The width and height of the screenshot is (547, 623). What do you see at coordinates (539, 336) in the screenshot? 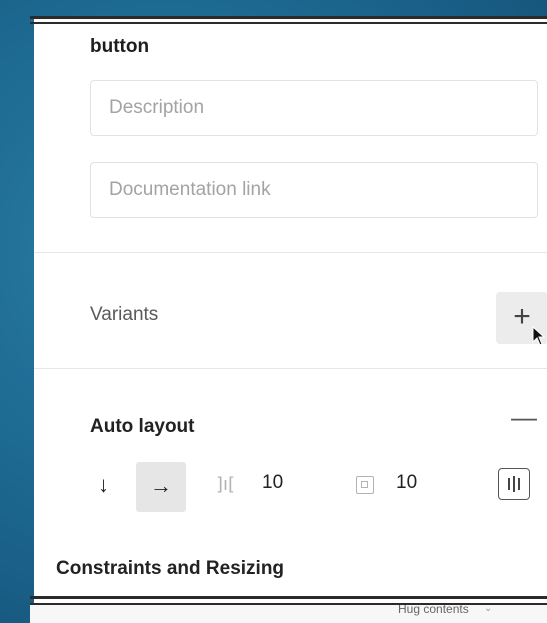
I see `mouse-cursor-icon` at bounding box center [539, 336].